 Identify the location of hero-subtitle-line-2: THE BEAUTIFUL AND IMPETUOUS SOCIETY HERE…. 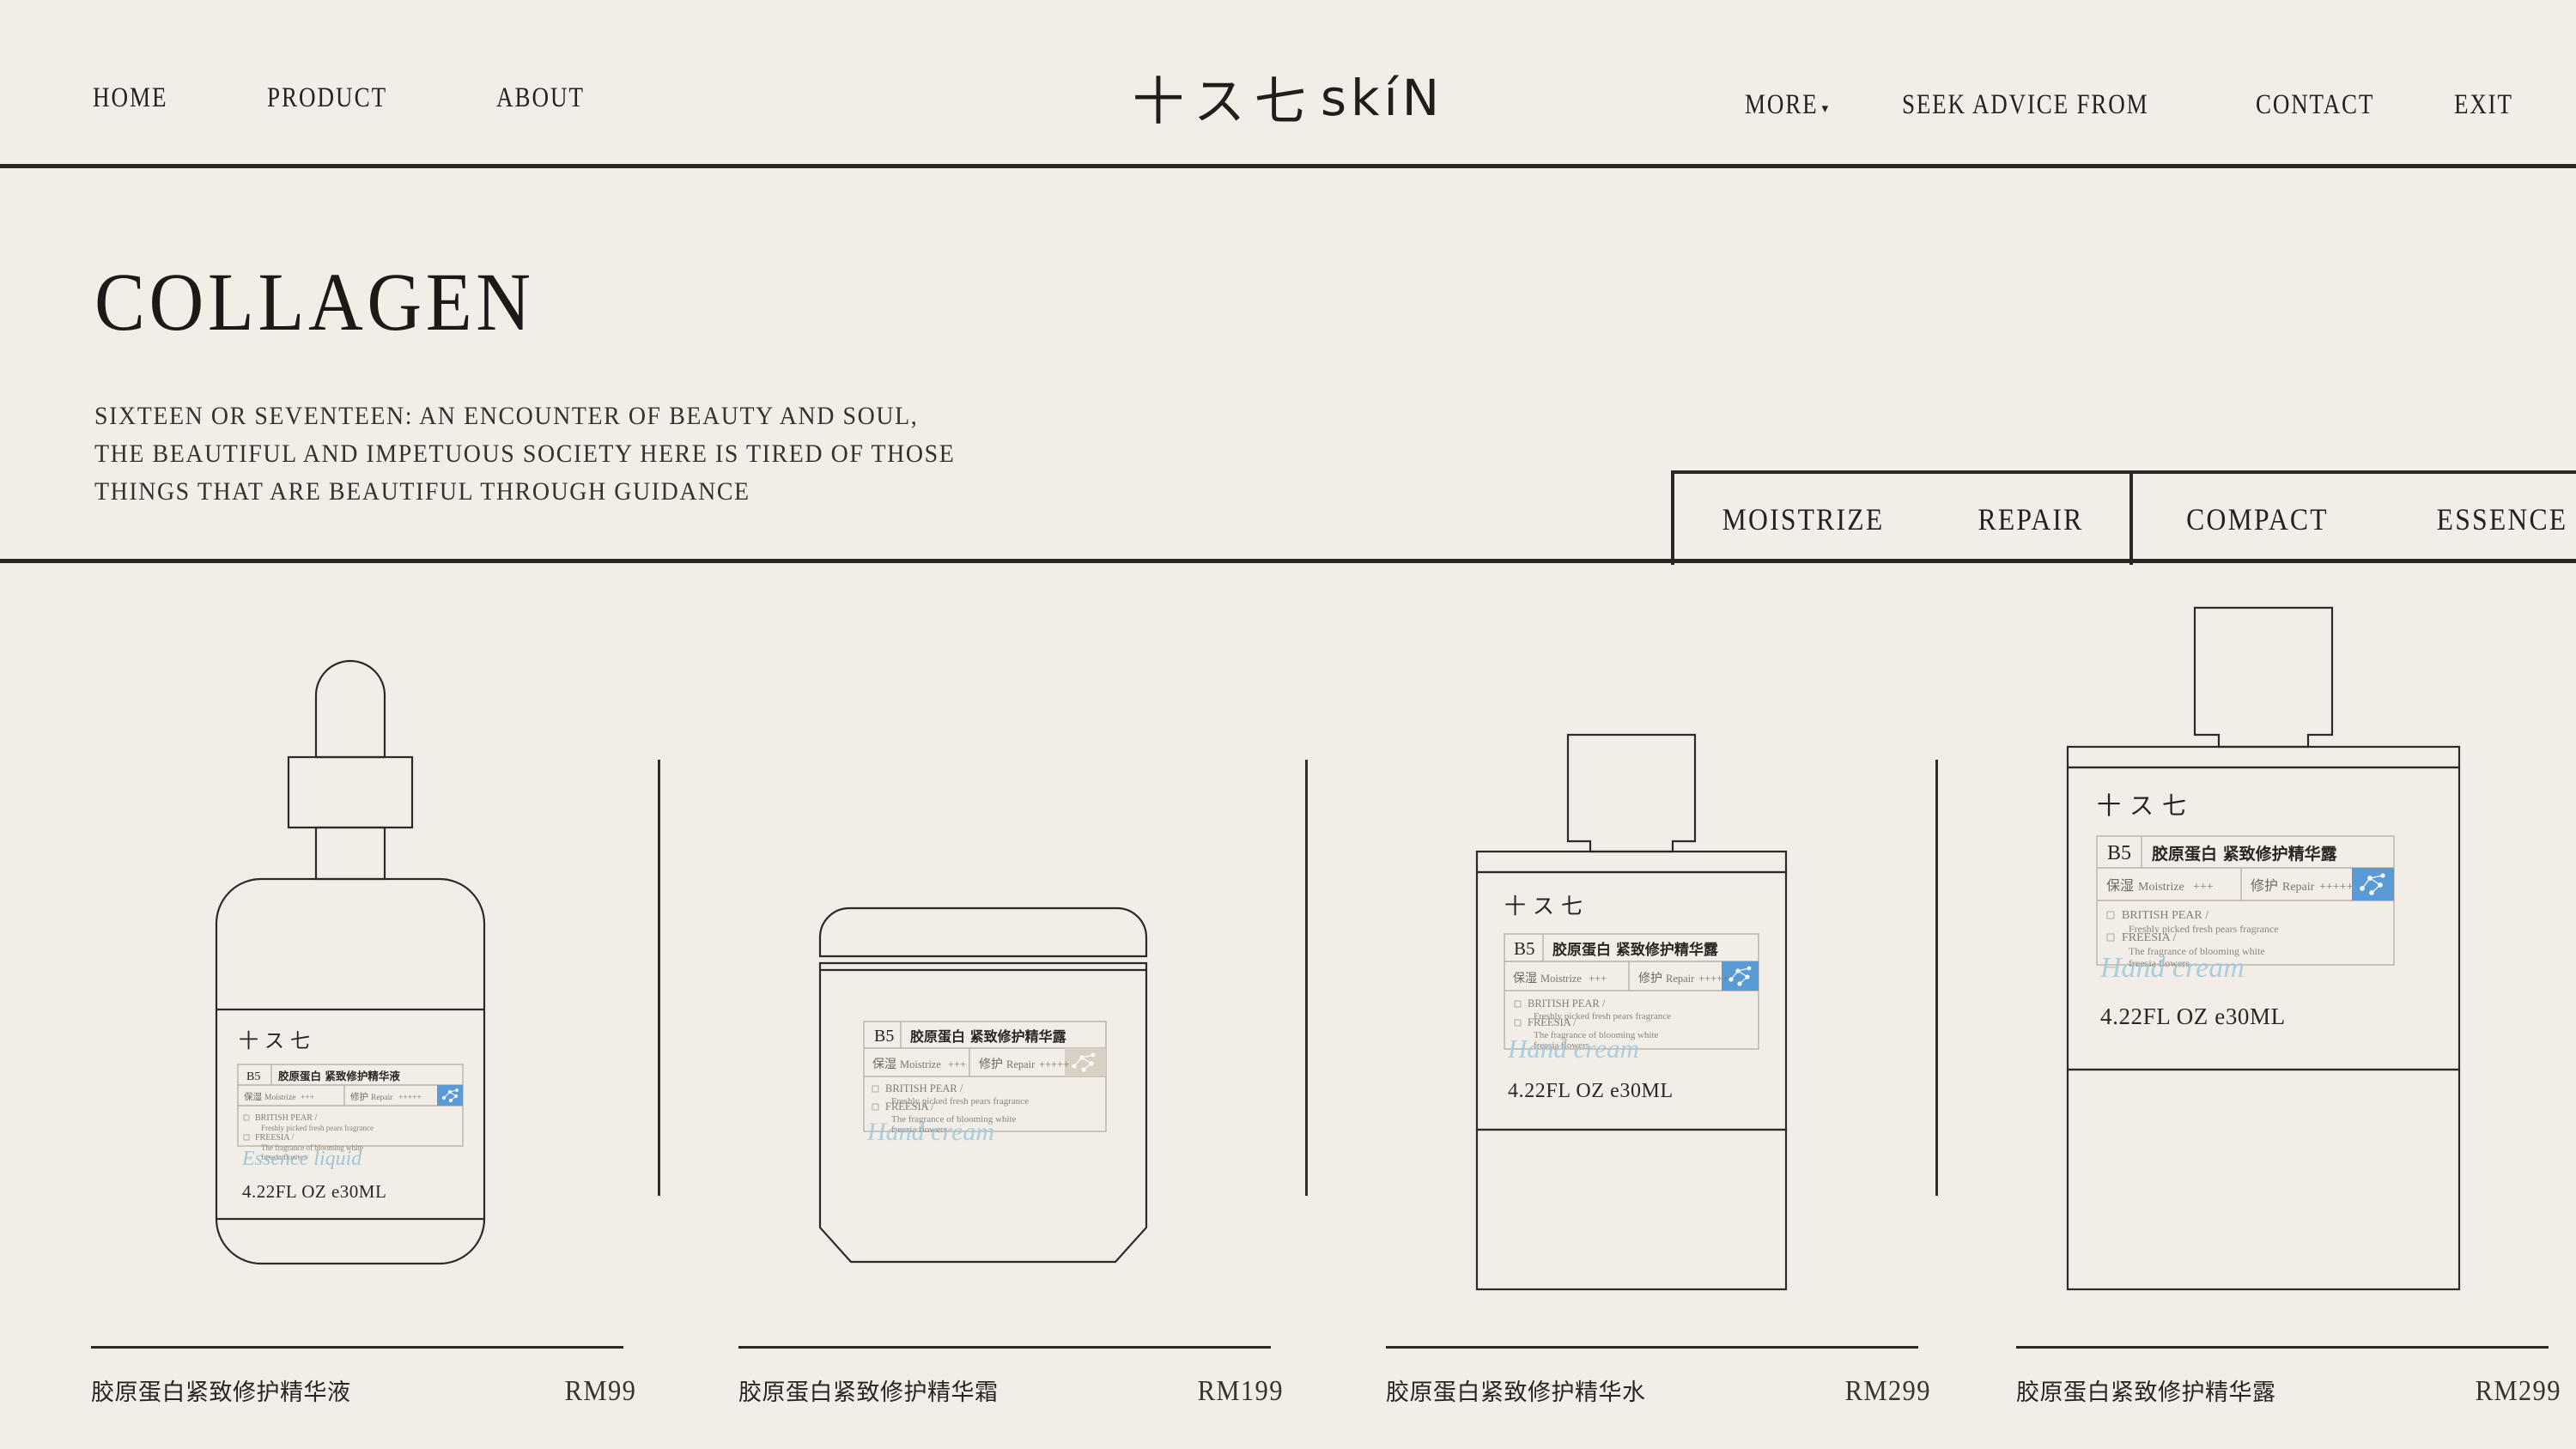
(525, 454).